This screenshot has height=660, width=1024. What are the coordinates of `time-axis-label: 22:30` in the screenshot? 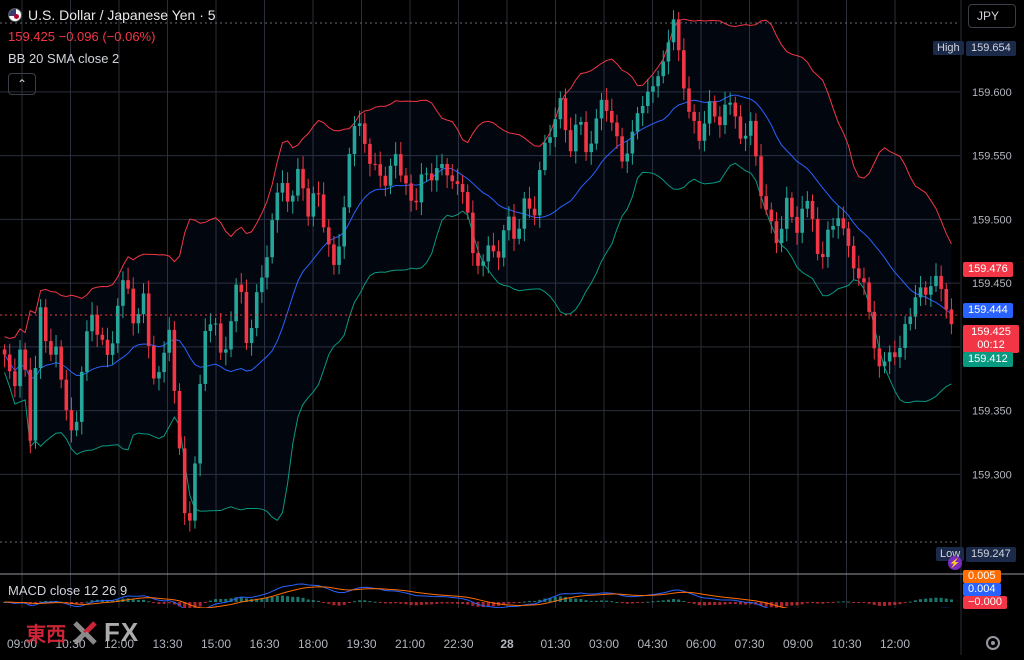 It's located at (458, 644).